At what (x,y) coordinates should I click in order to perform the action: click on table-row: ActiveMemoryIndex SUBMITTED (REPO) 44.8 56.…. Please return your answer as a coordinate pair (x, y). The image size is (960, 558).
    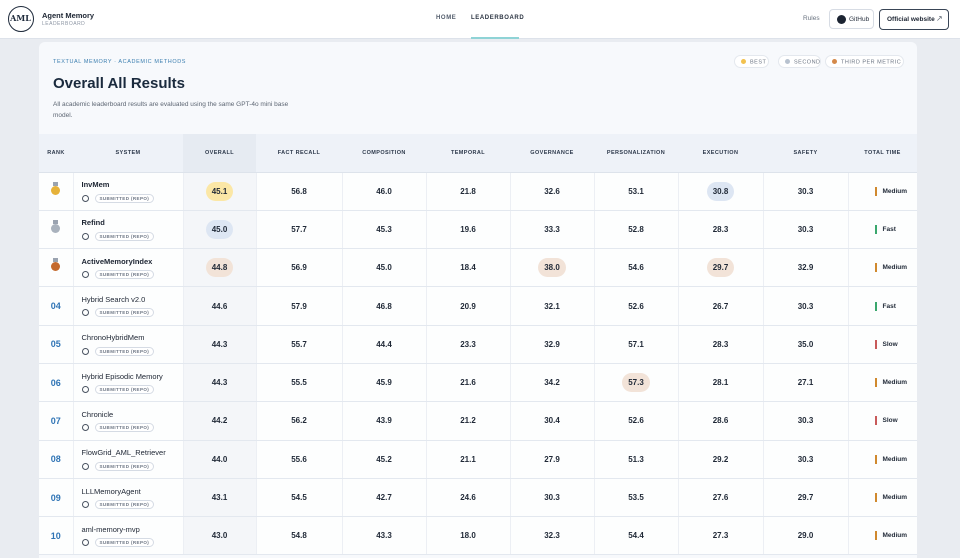
    Looking at the image, I should click on (478, 268).